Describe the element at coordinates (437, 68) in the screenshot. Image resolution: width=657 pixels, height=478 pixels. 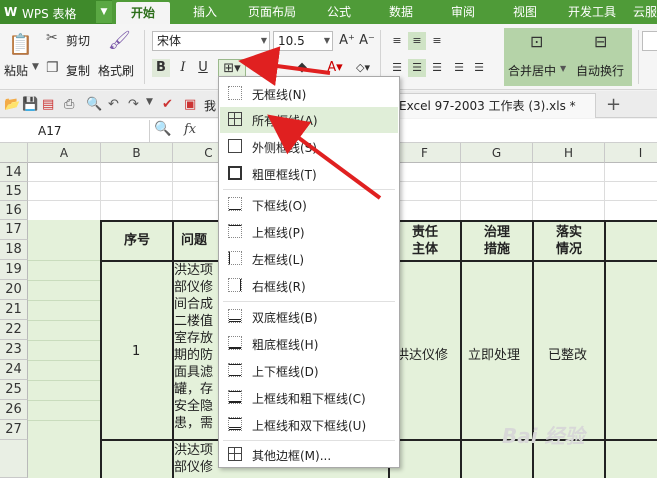
I see `align-right-icon: ☰` at that location.